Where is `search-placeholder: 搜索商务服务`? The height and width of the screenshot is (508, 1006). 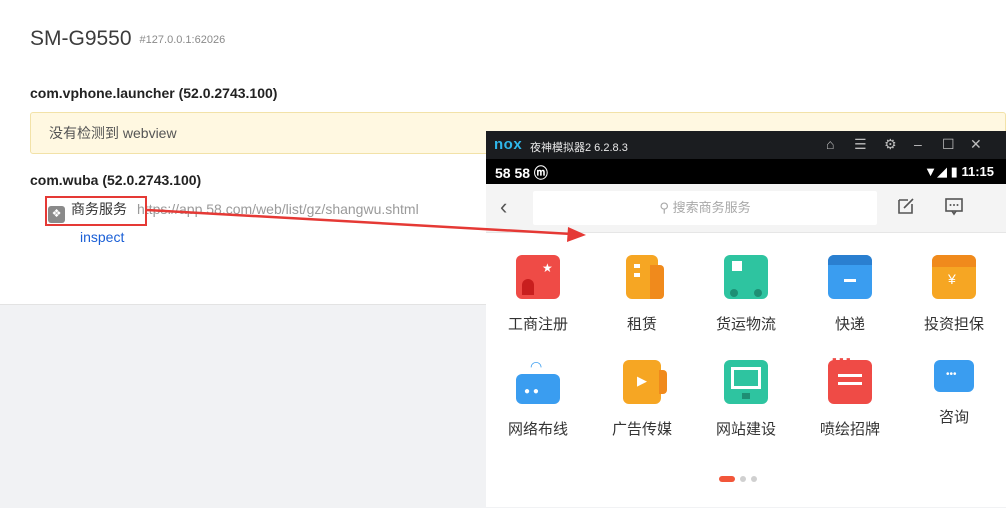
search-placeholder: 搜索商务服务 is located at coordinates (711, 207).